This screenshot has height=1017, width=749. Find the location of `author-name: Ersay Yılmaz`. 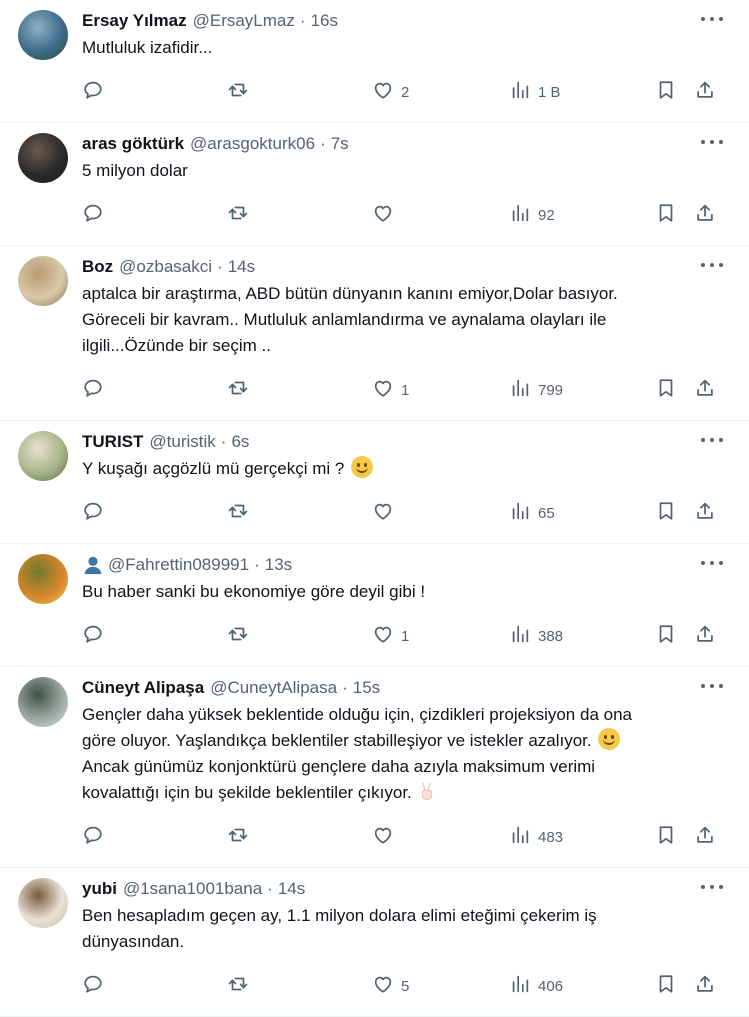

author-name: Ersay Yılmaz is located at coordinates (134, 21).